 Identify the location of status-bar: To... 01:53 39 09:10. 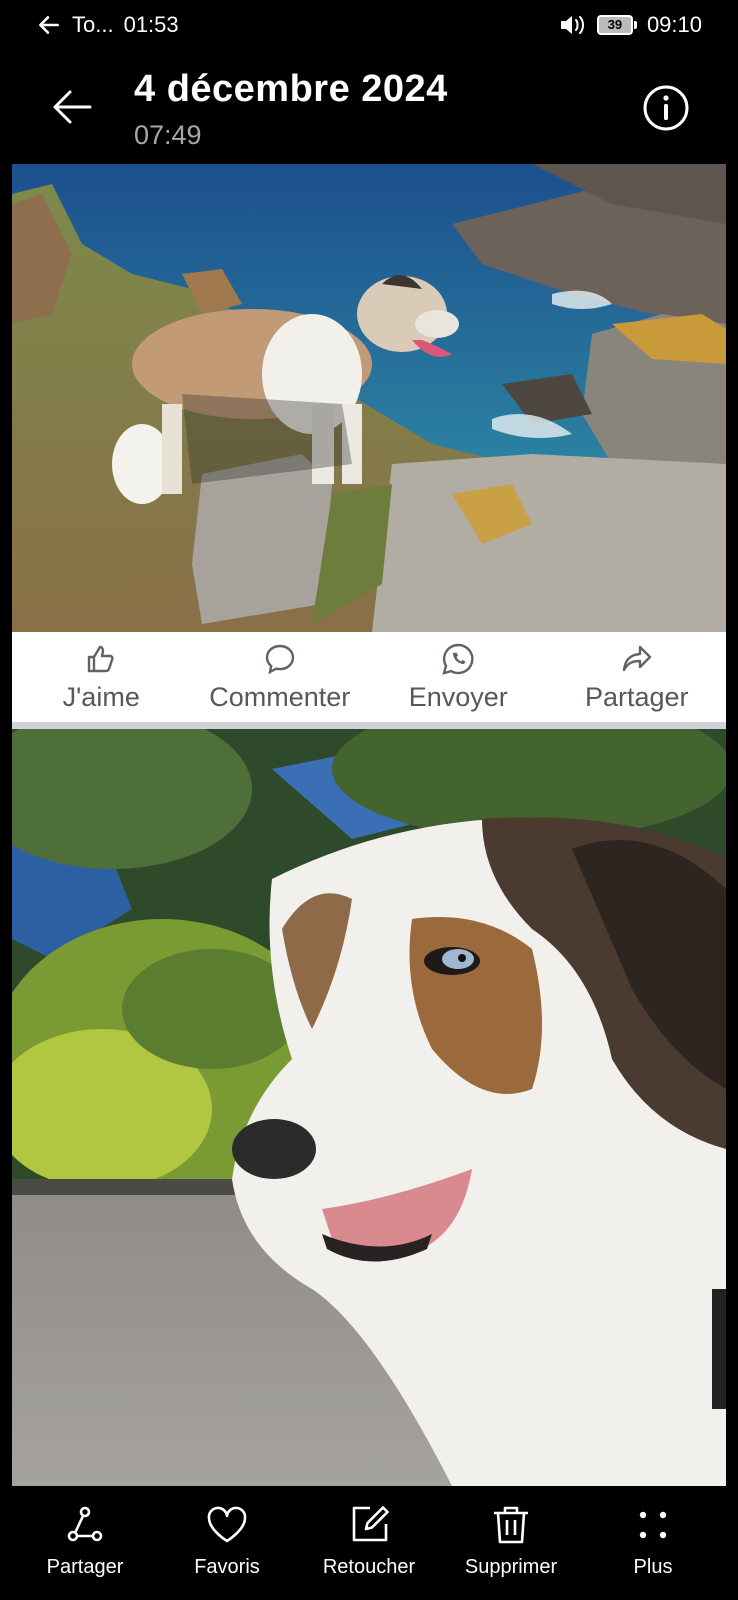
(369, 27).